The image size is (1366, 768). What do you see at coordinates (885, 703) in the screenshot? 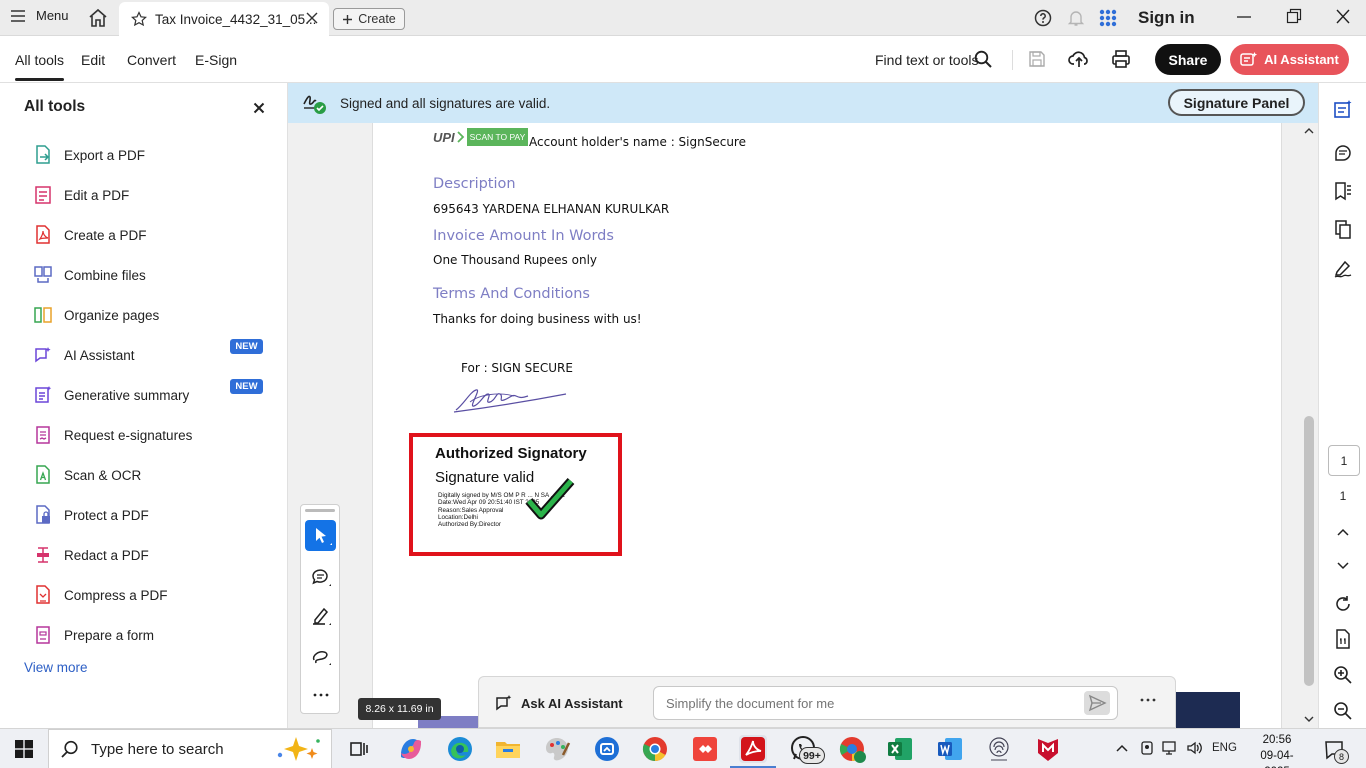
I see `ai-prompt-input` at bounding box center [885, 703].